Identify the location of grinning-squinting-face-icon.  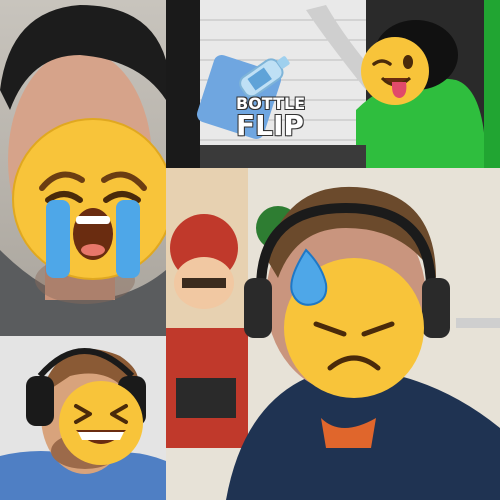
(101, 423).